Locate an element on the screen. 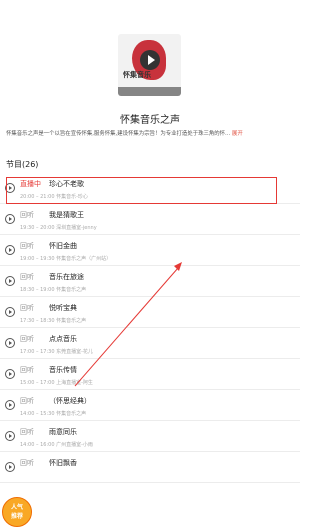  arrow-line is located at coordinates (126, 327).